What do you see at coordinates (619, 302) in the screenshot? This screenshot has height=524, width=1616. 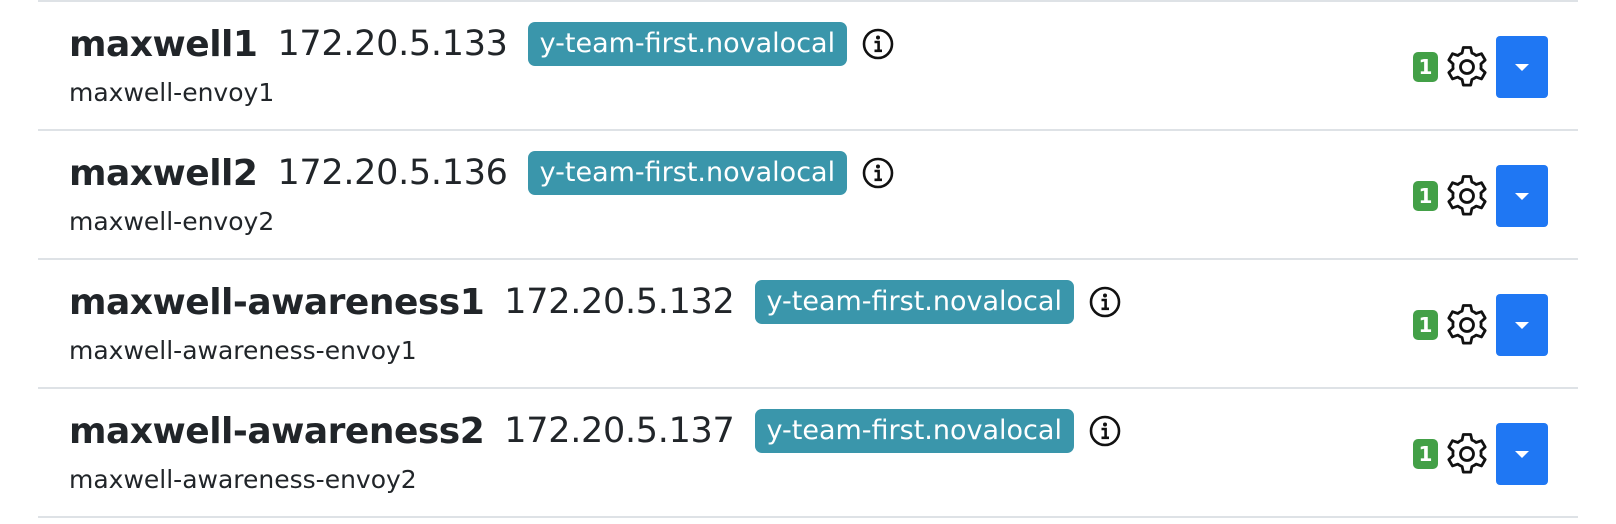 I see `host-ip: 172.20.5.132` at bounding box center [619, 302].